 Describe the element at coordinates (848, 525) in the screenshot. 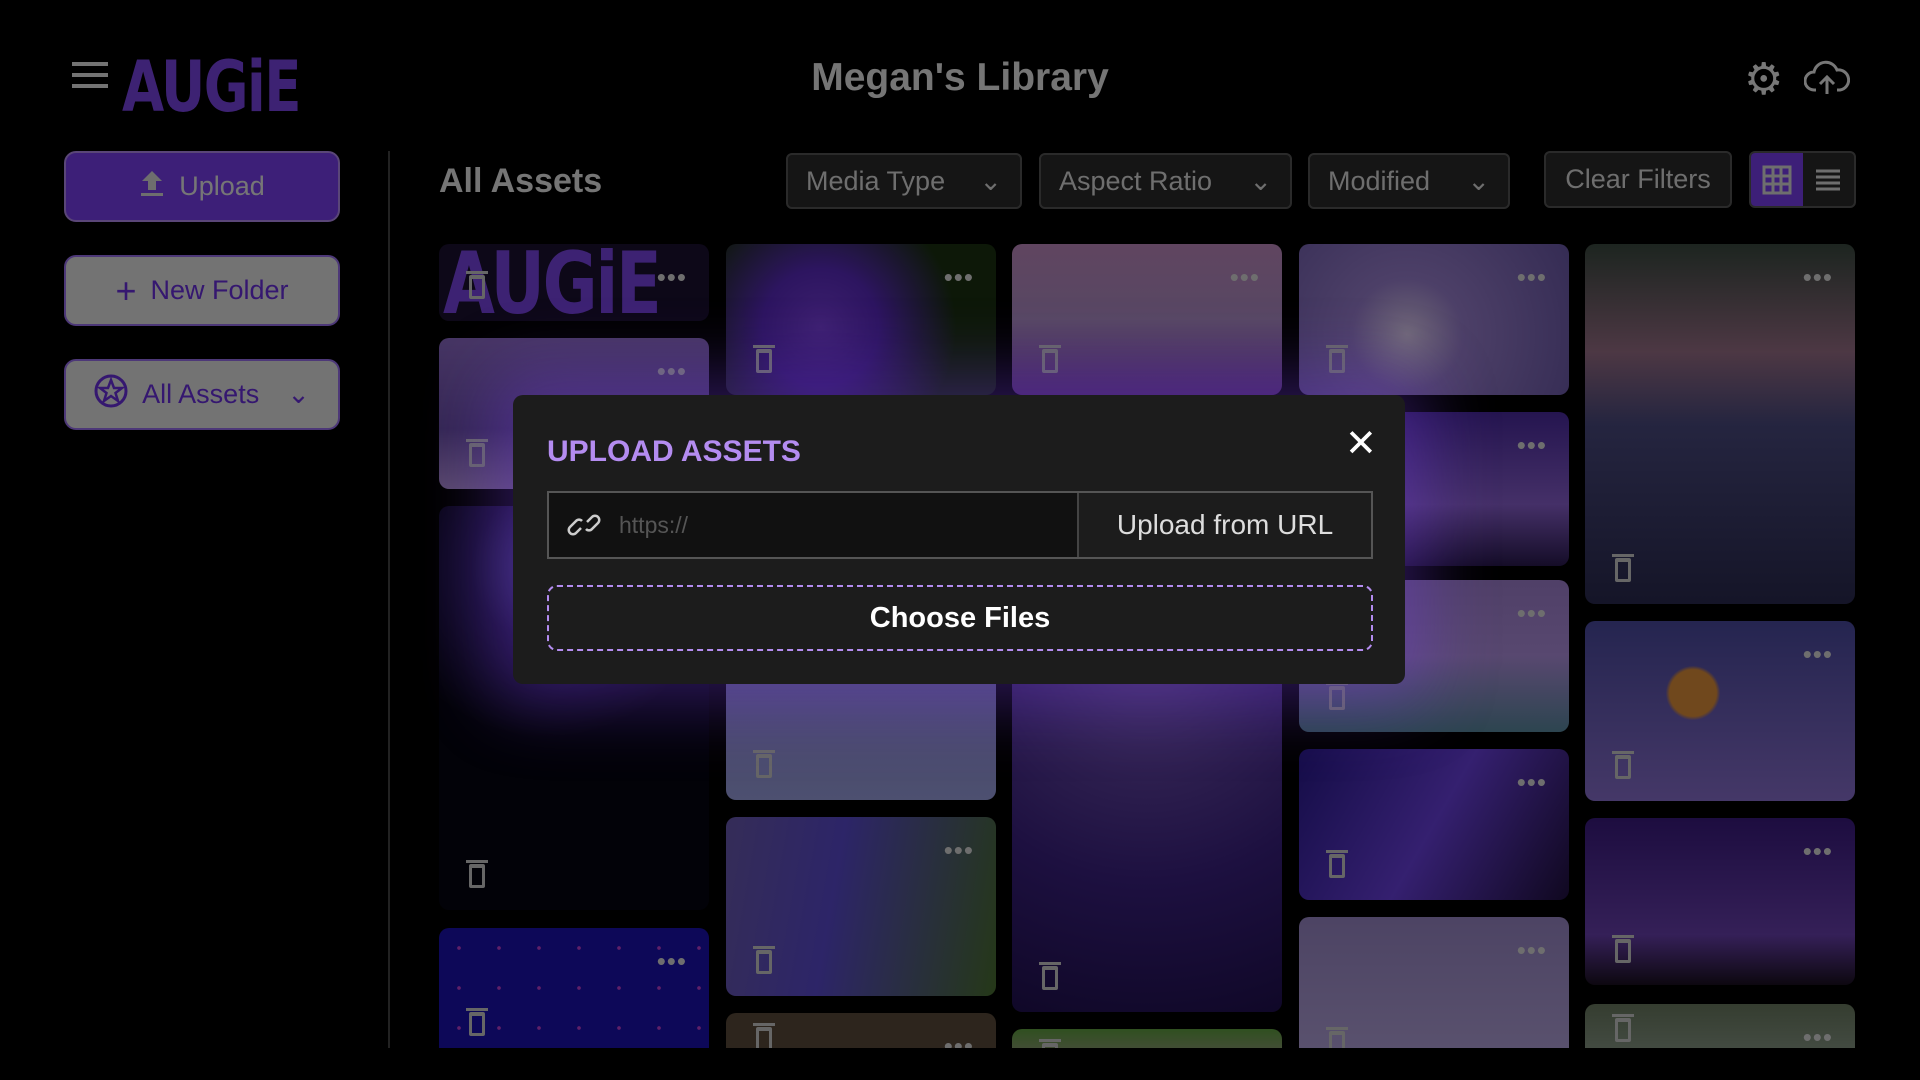

I see `url-input` at that location.